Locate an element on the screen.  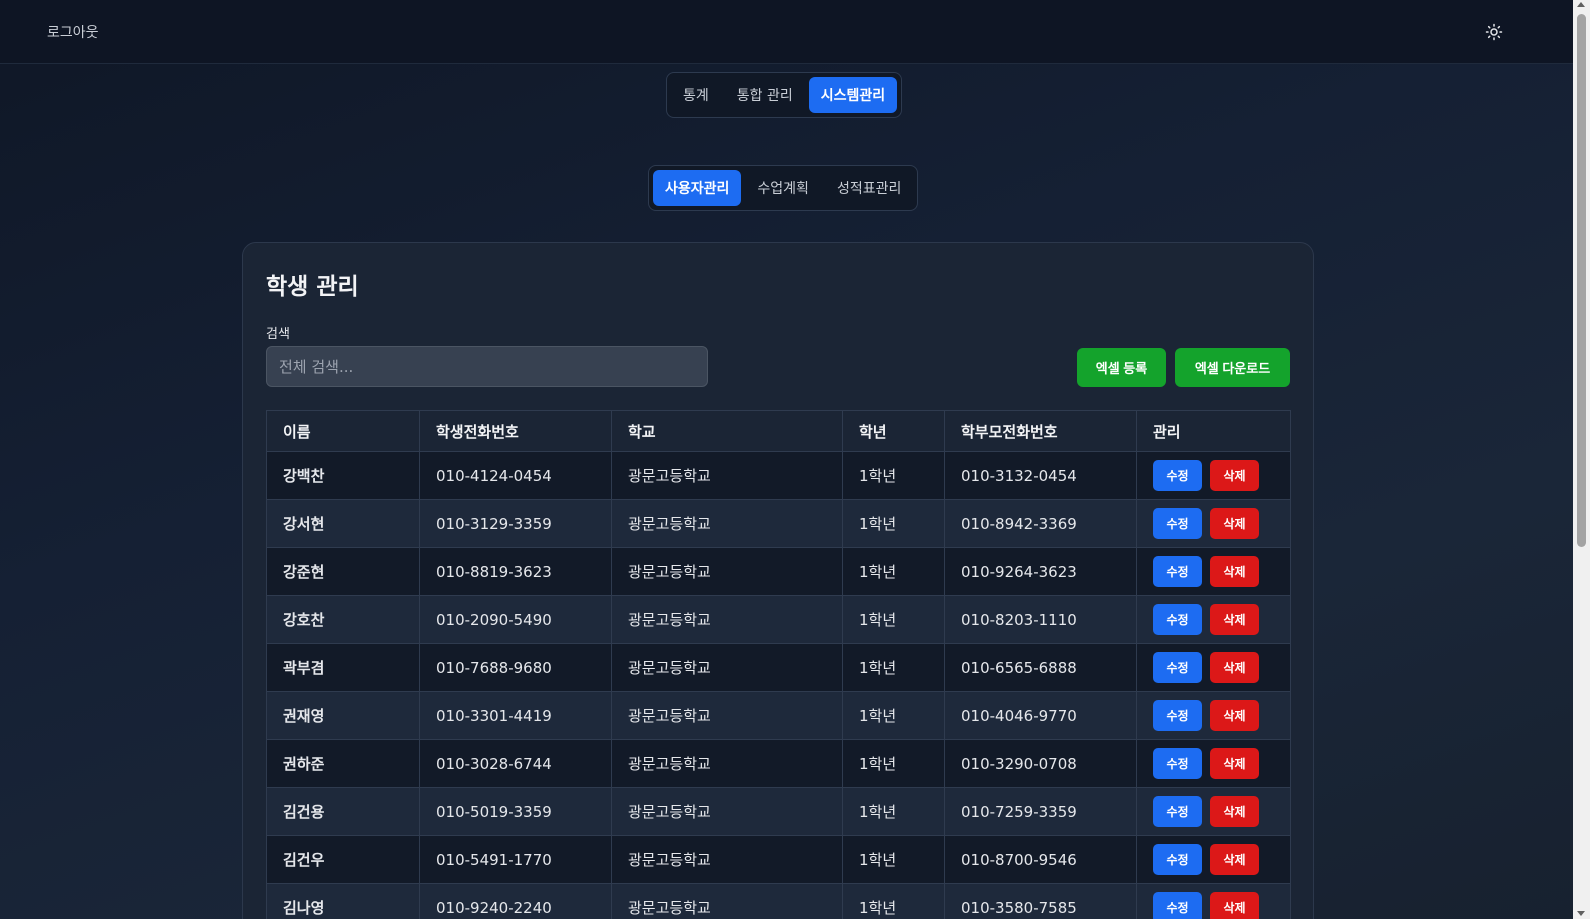
excel-upload-button: 엑셀 등록 is located at coordinates (1121, 367).